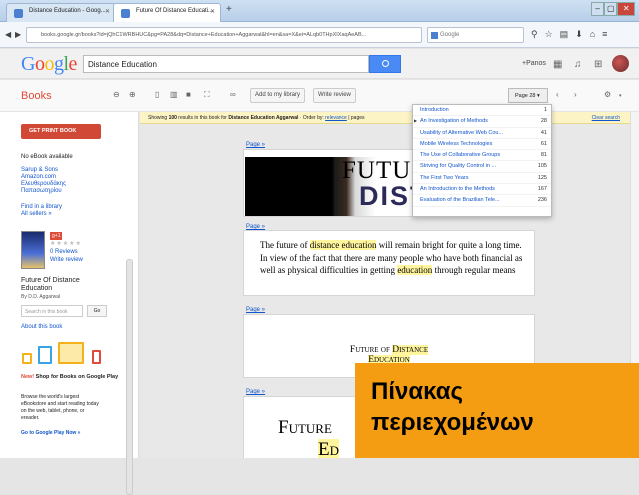  What do you see at coordinates (552, 34) in the screenshot?
I see `bookmark-star-icon: ☆` at bounding box center [552, 34].